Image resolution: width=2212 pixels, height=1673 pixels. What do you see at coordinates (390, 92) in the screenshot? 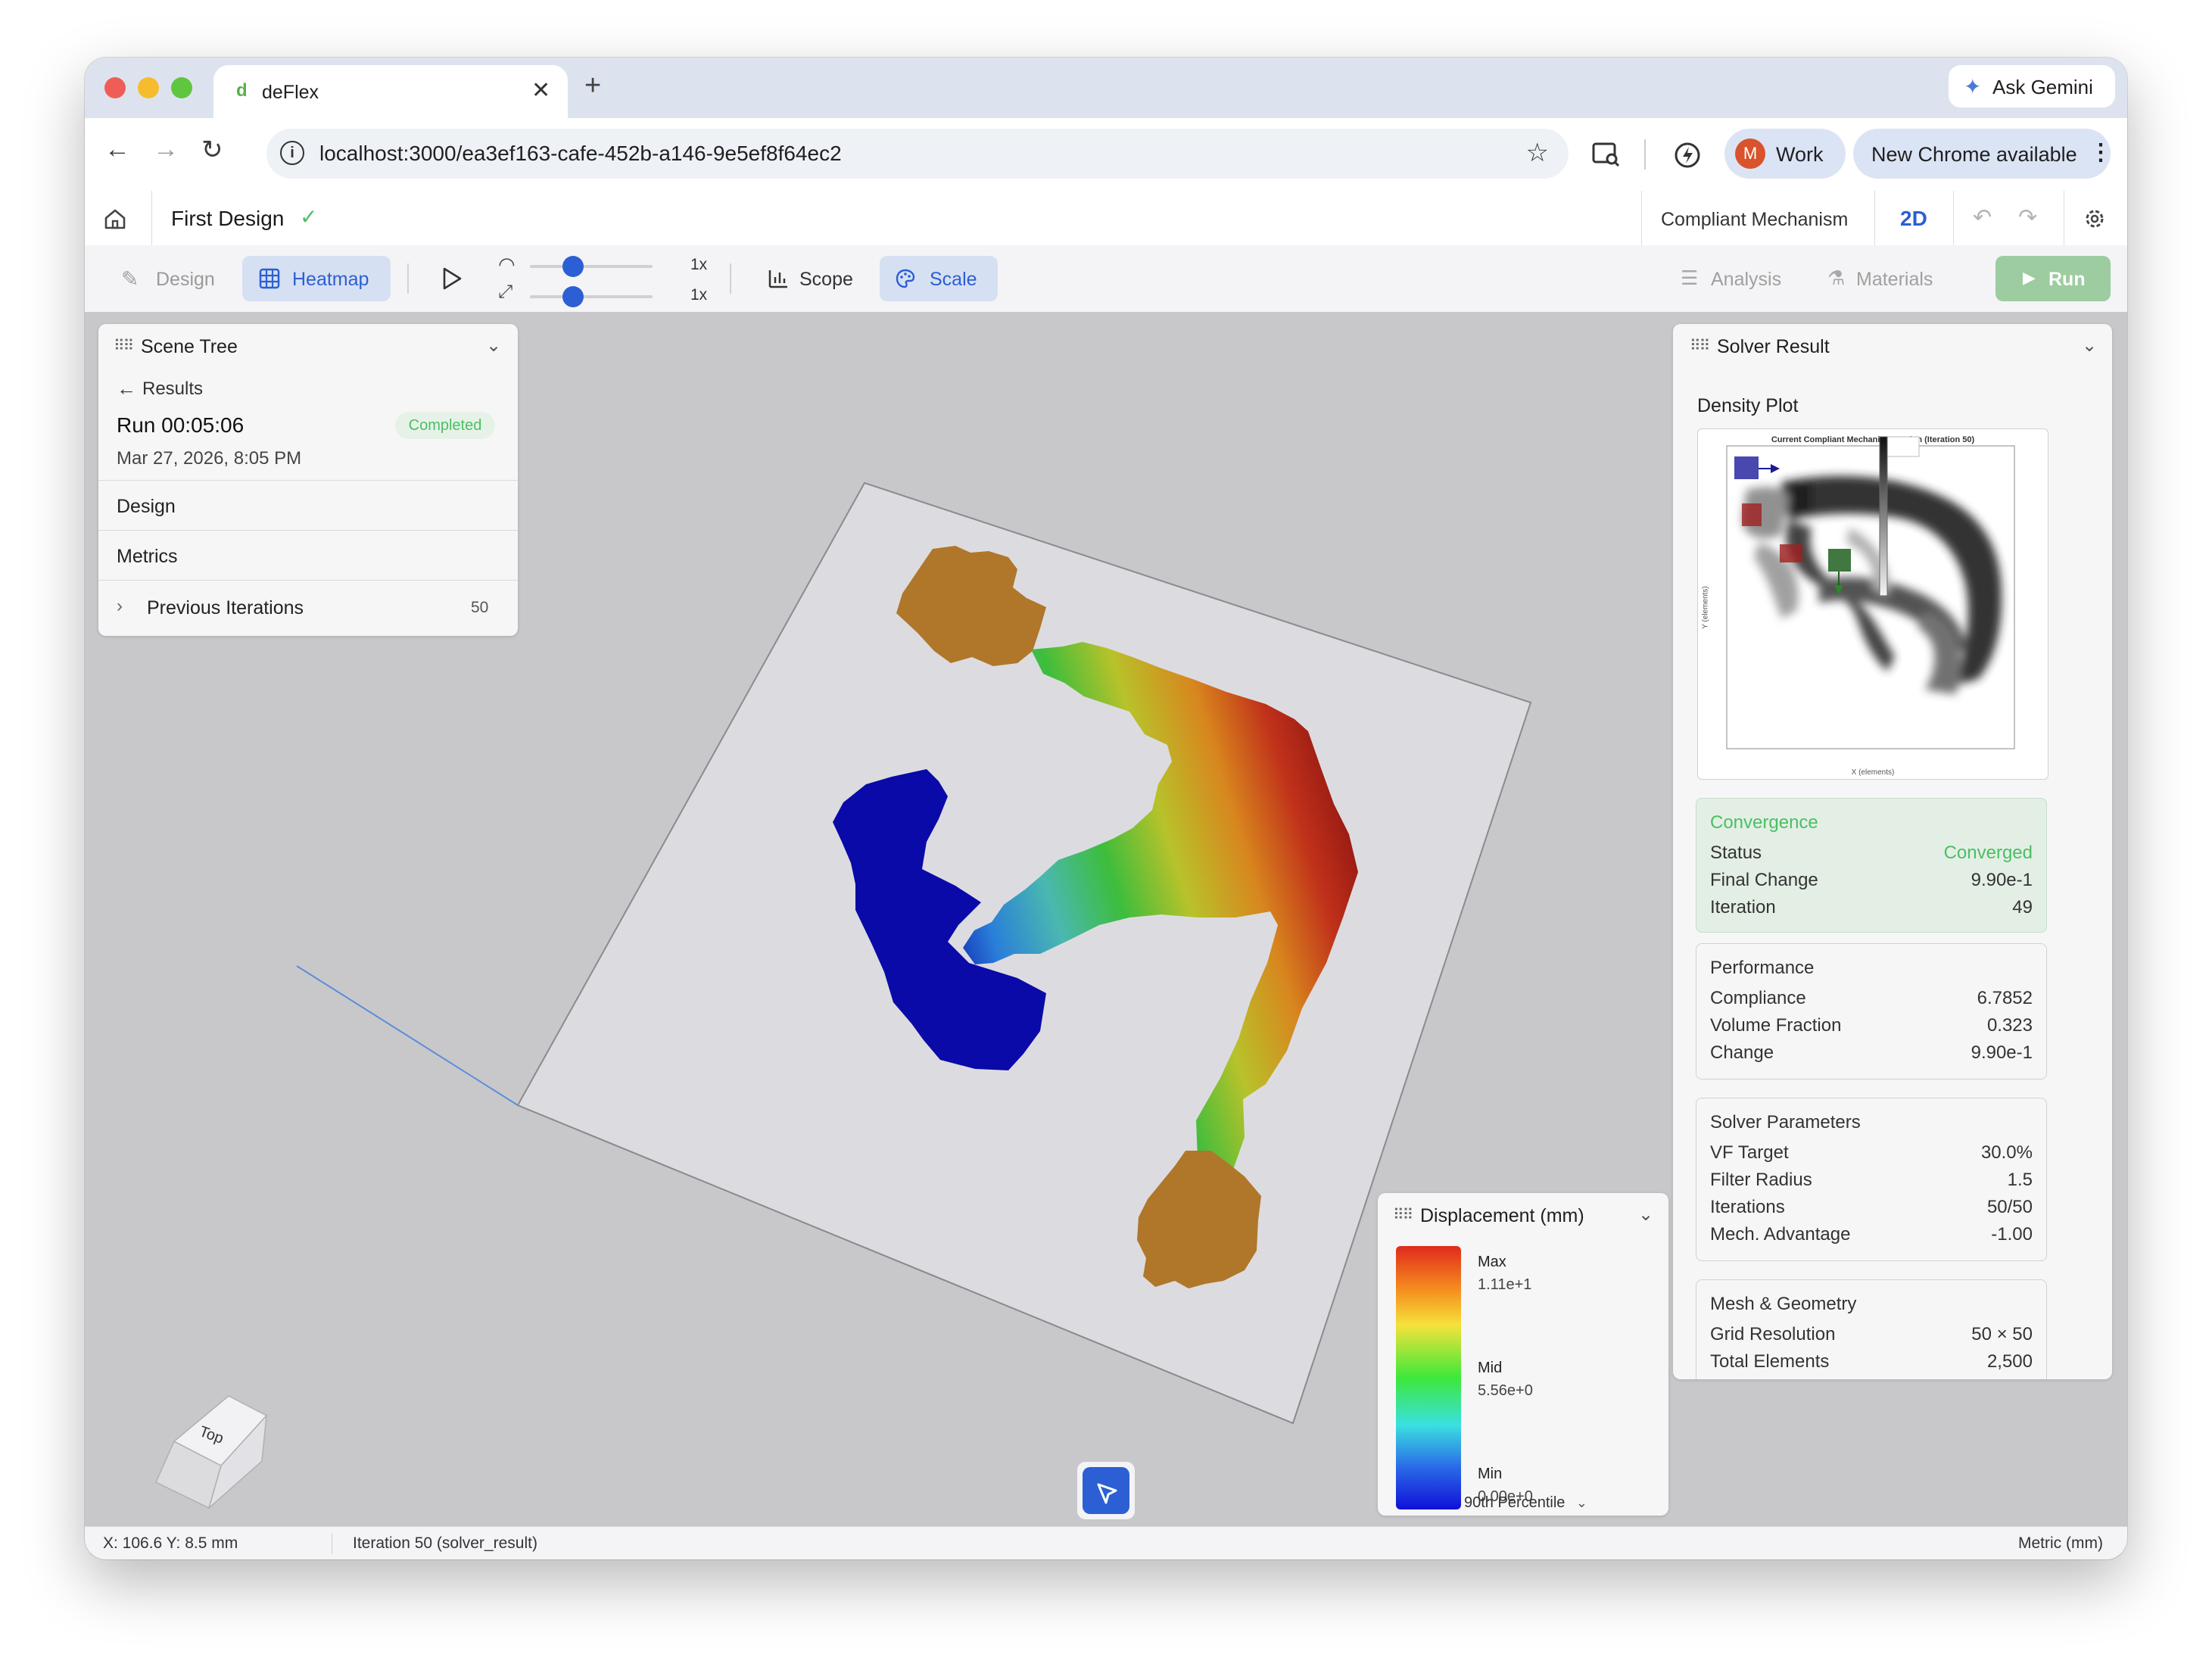
I see `browser-tab: d deFlex ✕` at bounding box center [390, 92].